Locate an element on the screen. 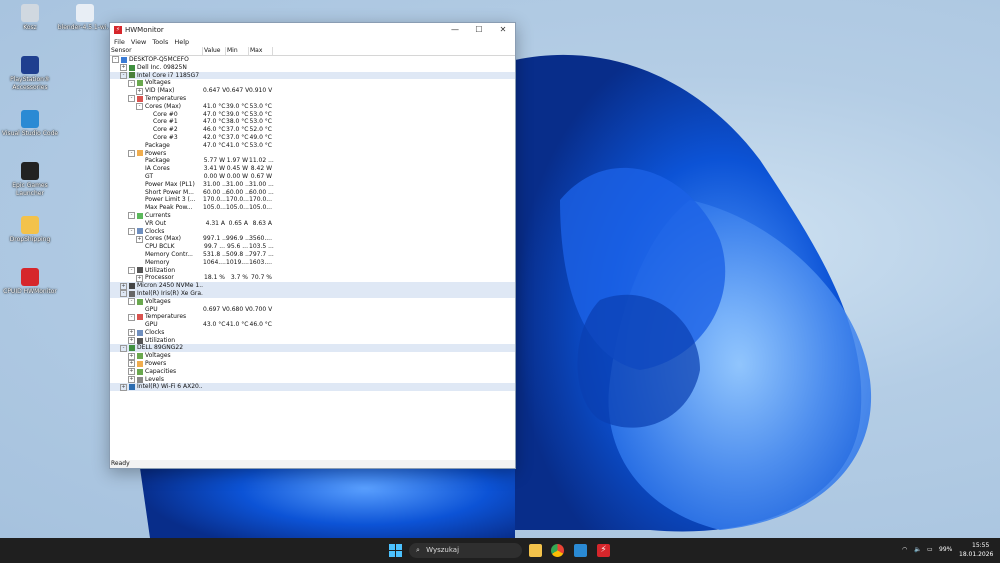 This screenshot has width=1000, height=563. tree-row: GPU 43.0 °C 41.0 °C 46.0 °C is located at coordinates (312, 325).